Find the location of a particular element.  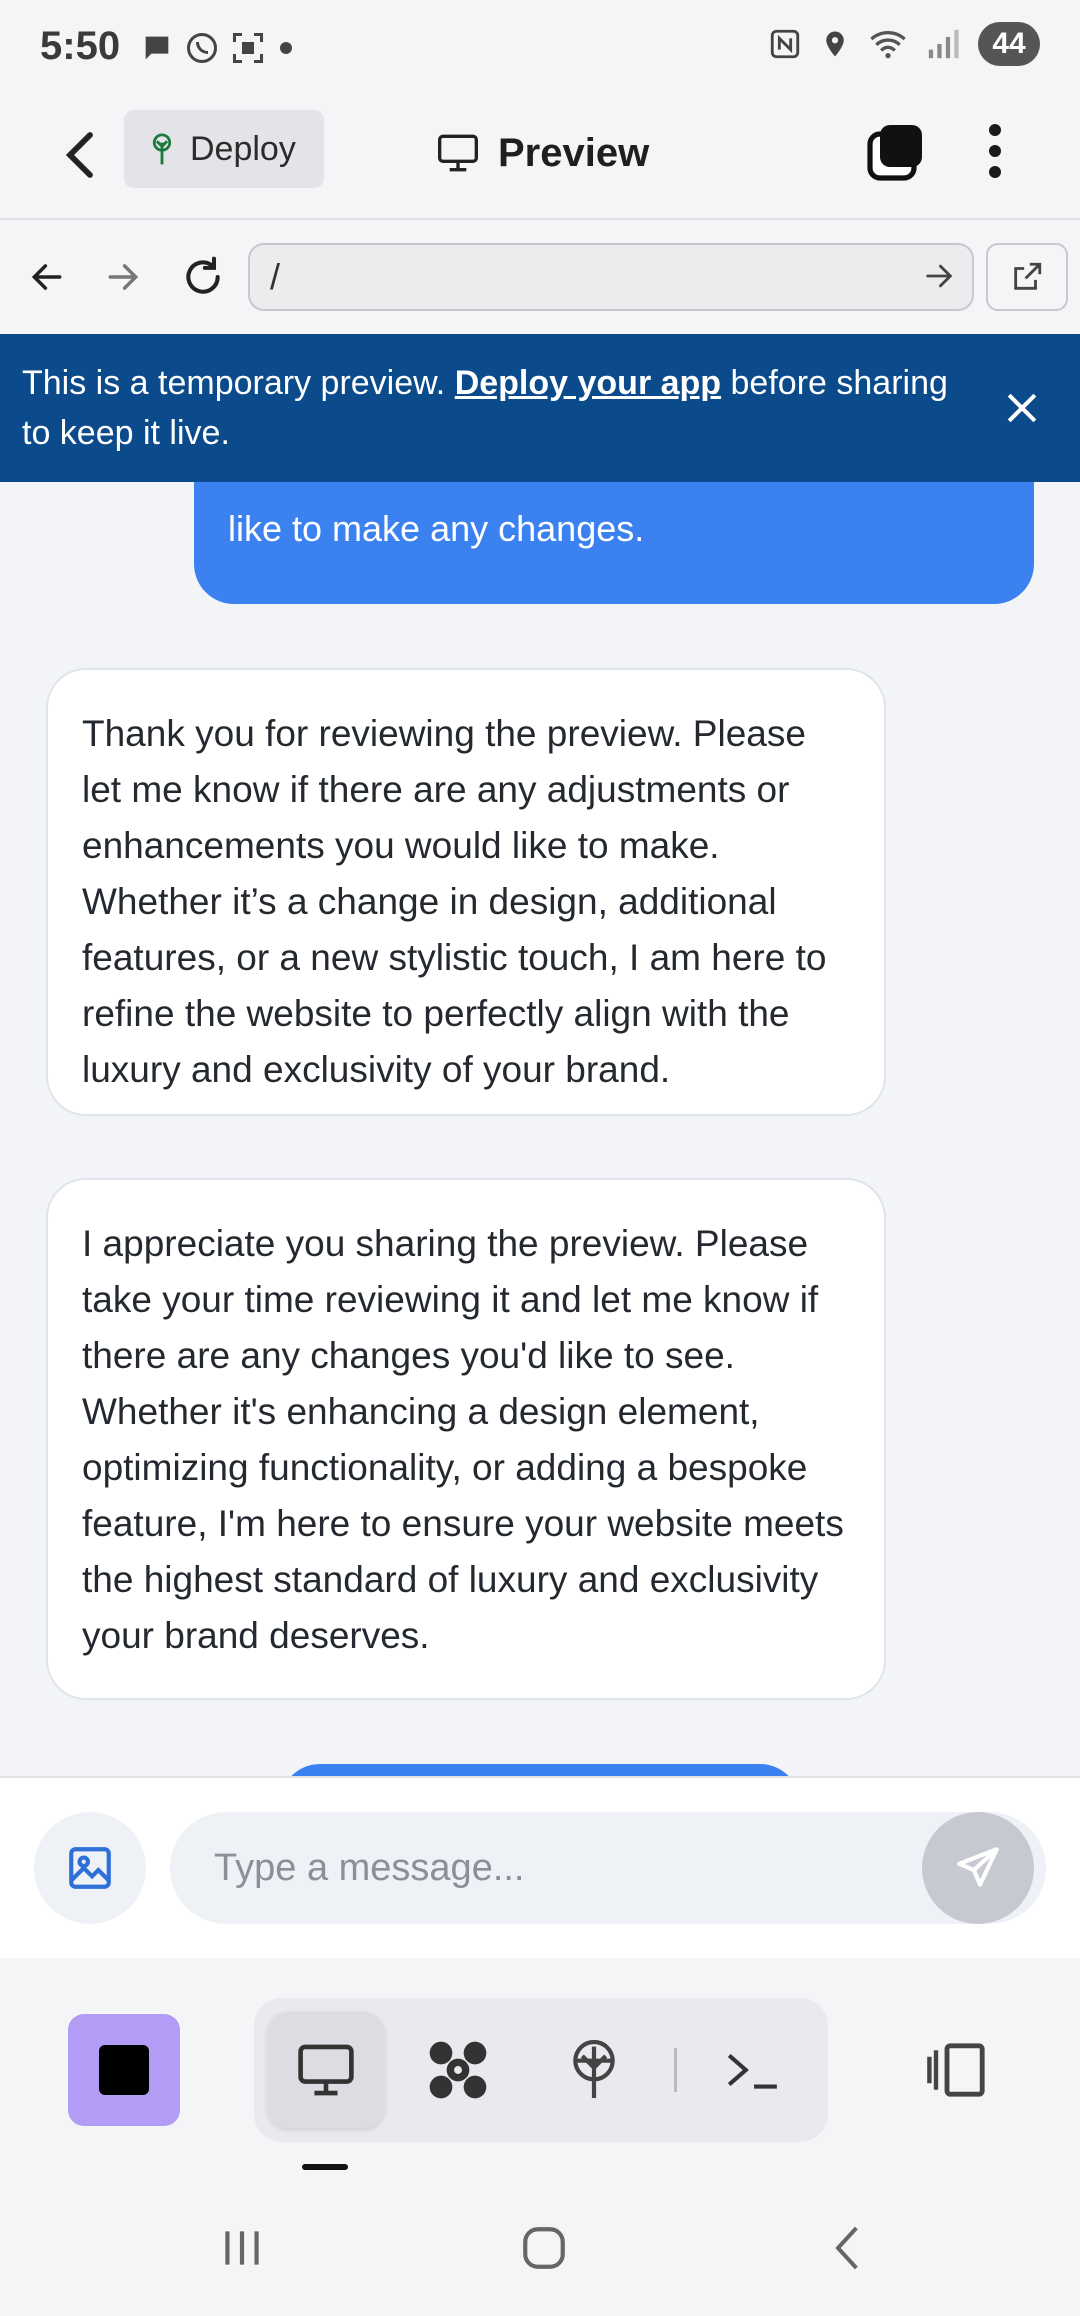

status-time: 5:50 is located at coordinates (80, 46).